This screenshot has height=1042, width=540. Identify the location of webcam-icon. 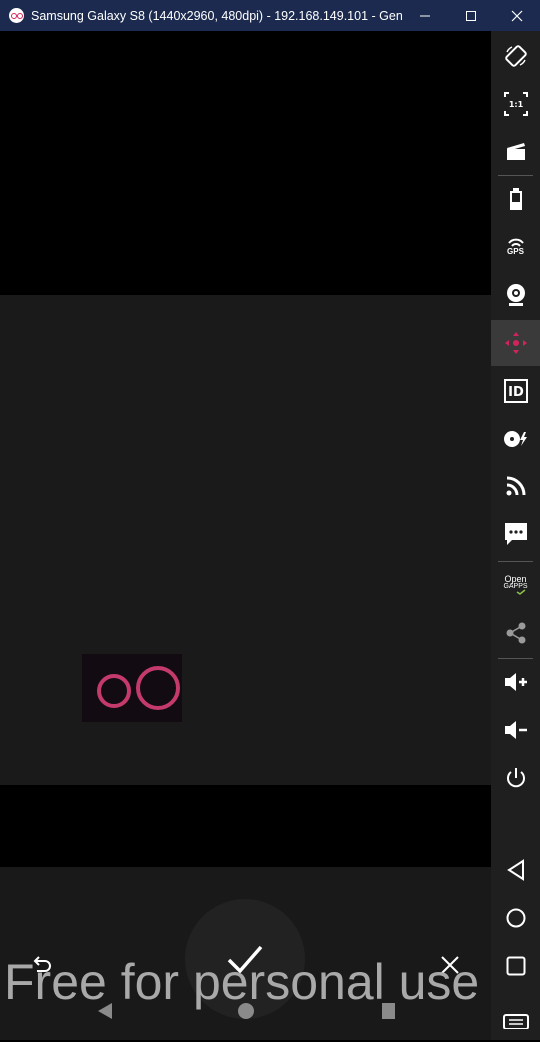
(515, 295).